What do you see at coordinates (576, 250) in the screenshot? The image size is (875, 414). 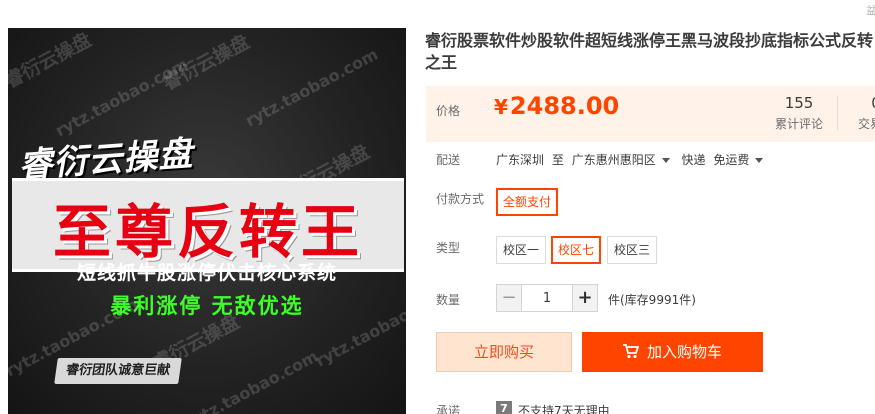 I see `type-option-selected: 校区七` at bounding box center [576, 250].